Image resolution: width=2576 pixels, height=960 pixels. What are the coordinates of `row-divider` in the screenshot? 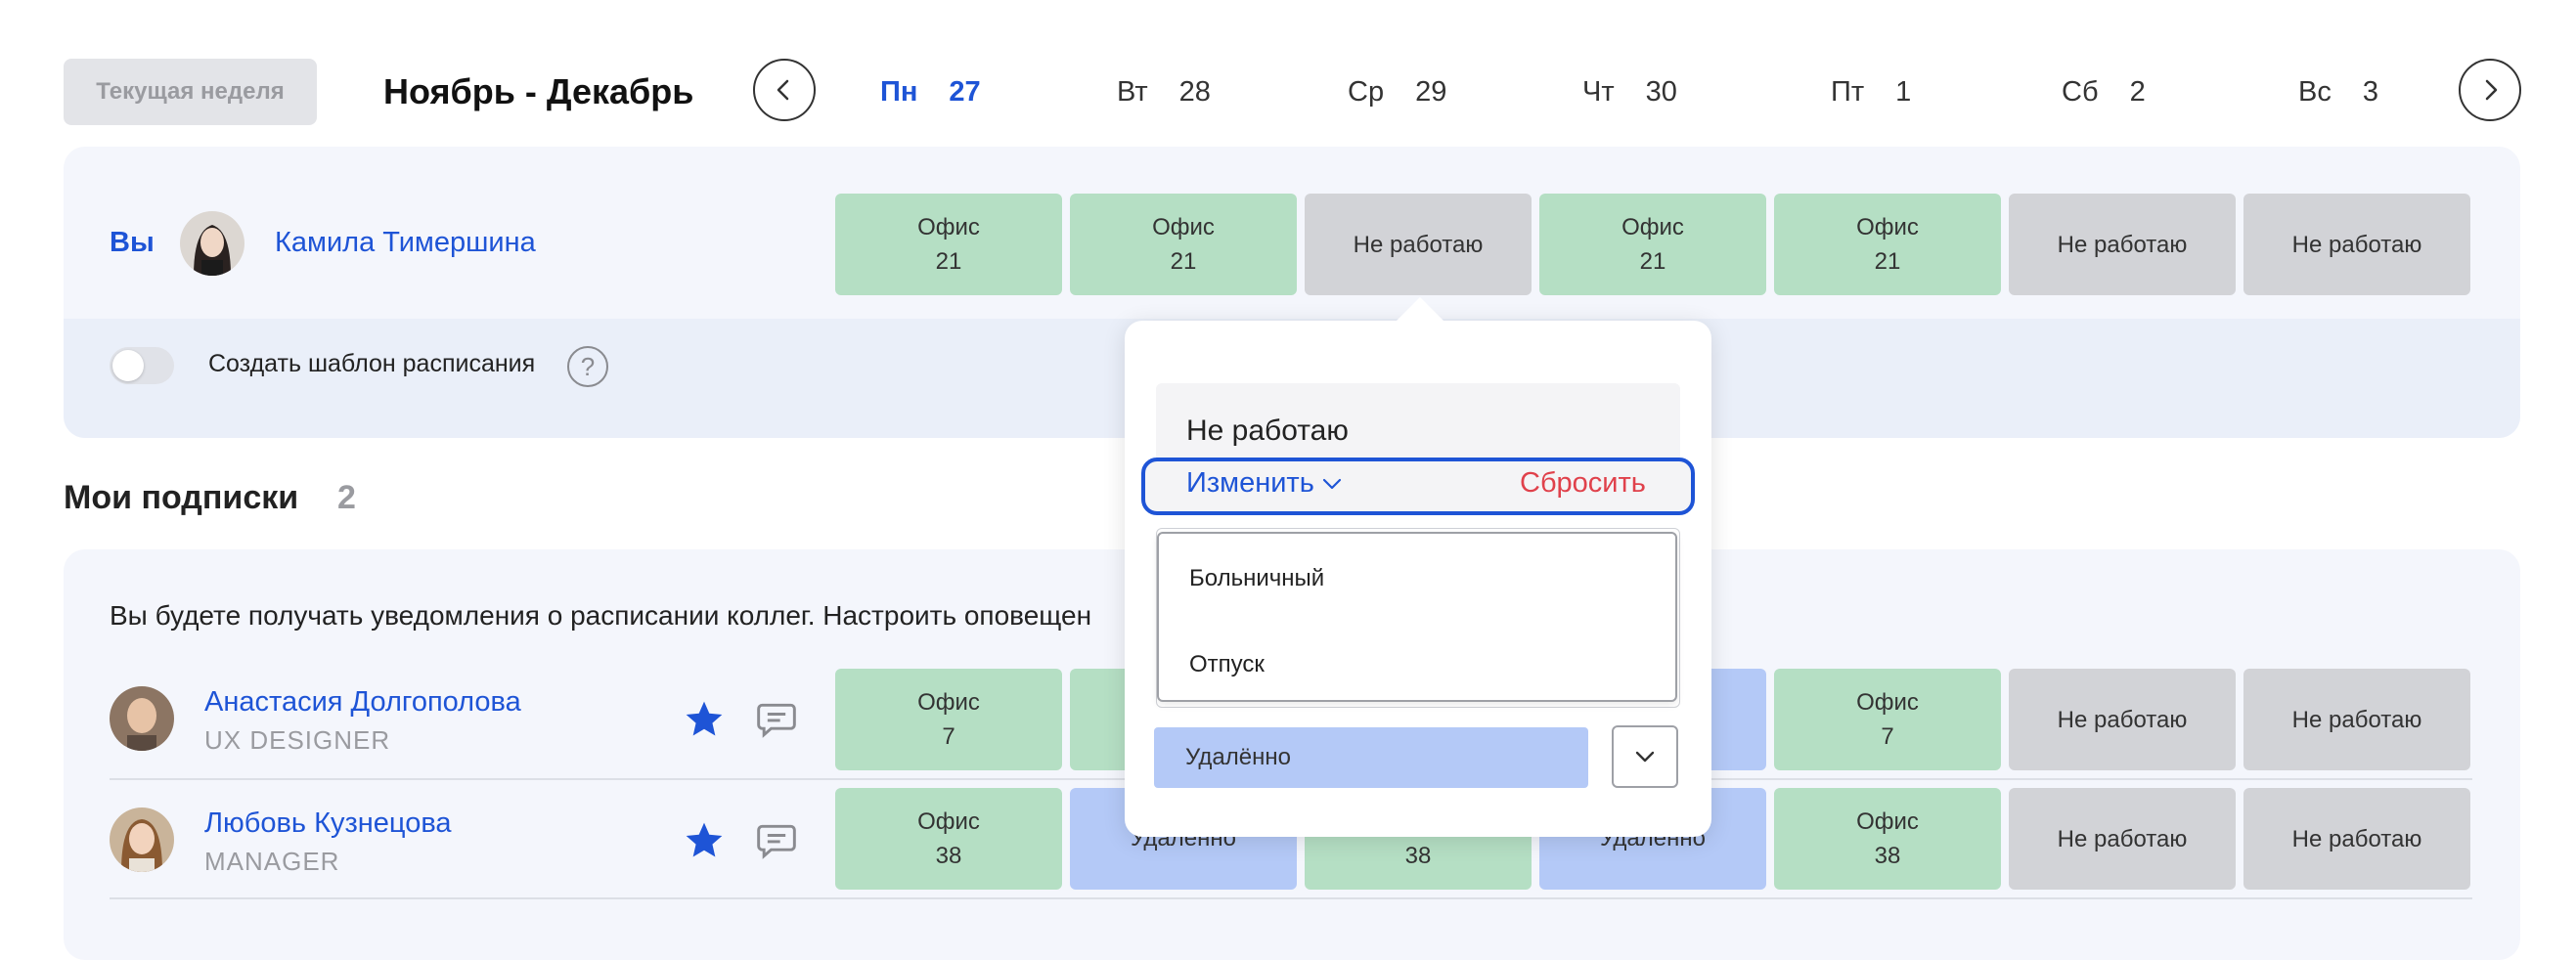 It's located at (1291, 898).